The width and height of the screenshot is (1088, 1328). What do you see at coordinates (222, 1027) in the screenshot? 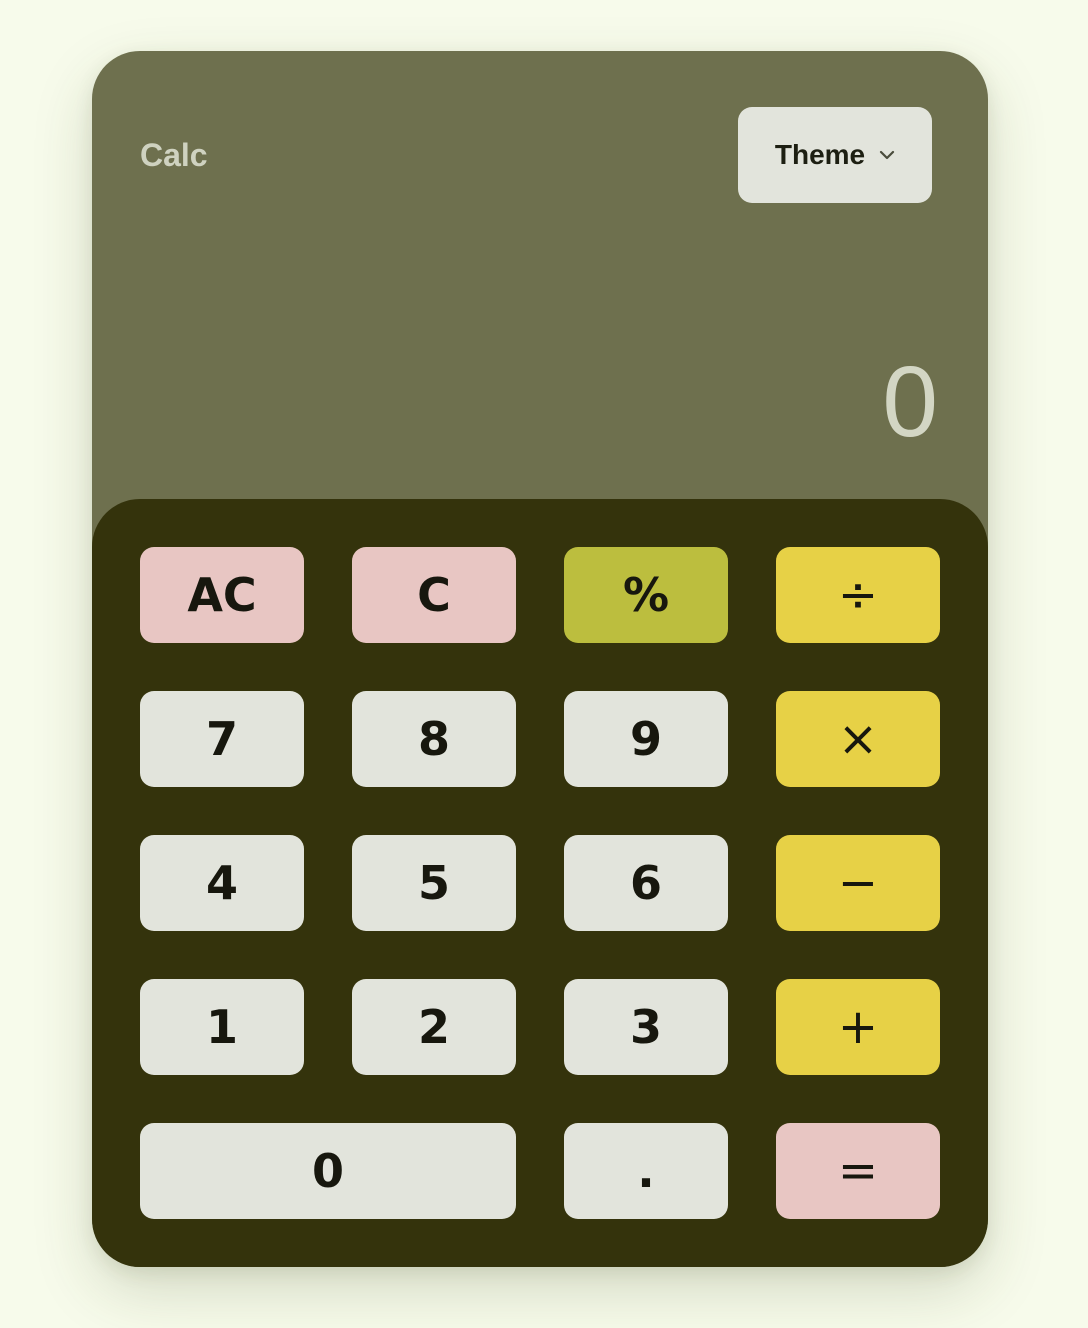
I see `digit-1-button: 1` at bounding box center [222, 1027].